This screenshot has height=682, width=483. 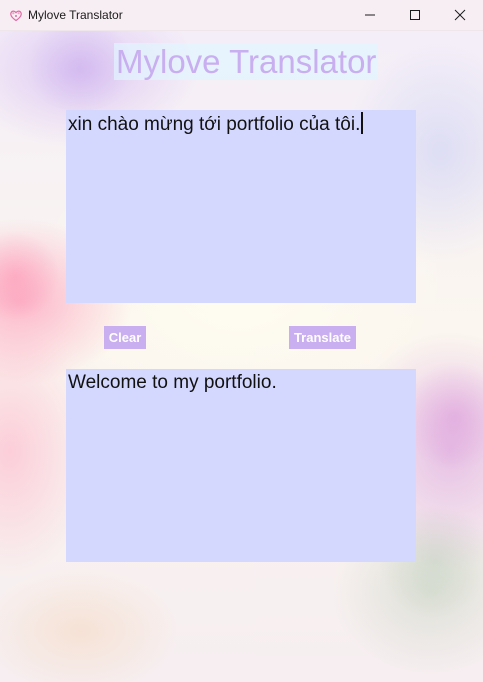 I want to click on close-button, so click(x=460, y=15).